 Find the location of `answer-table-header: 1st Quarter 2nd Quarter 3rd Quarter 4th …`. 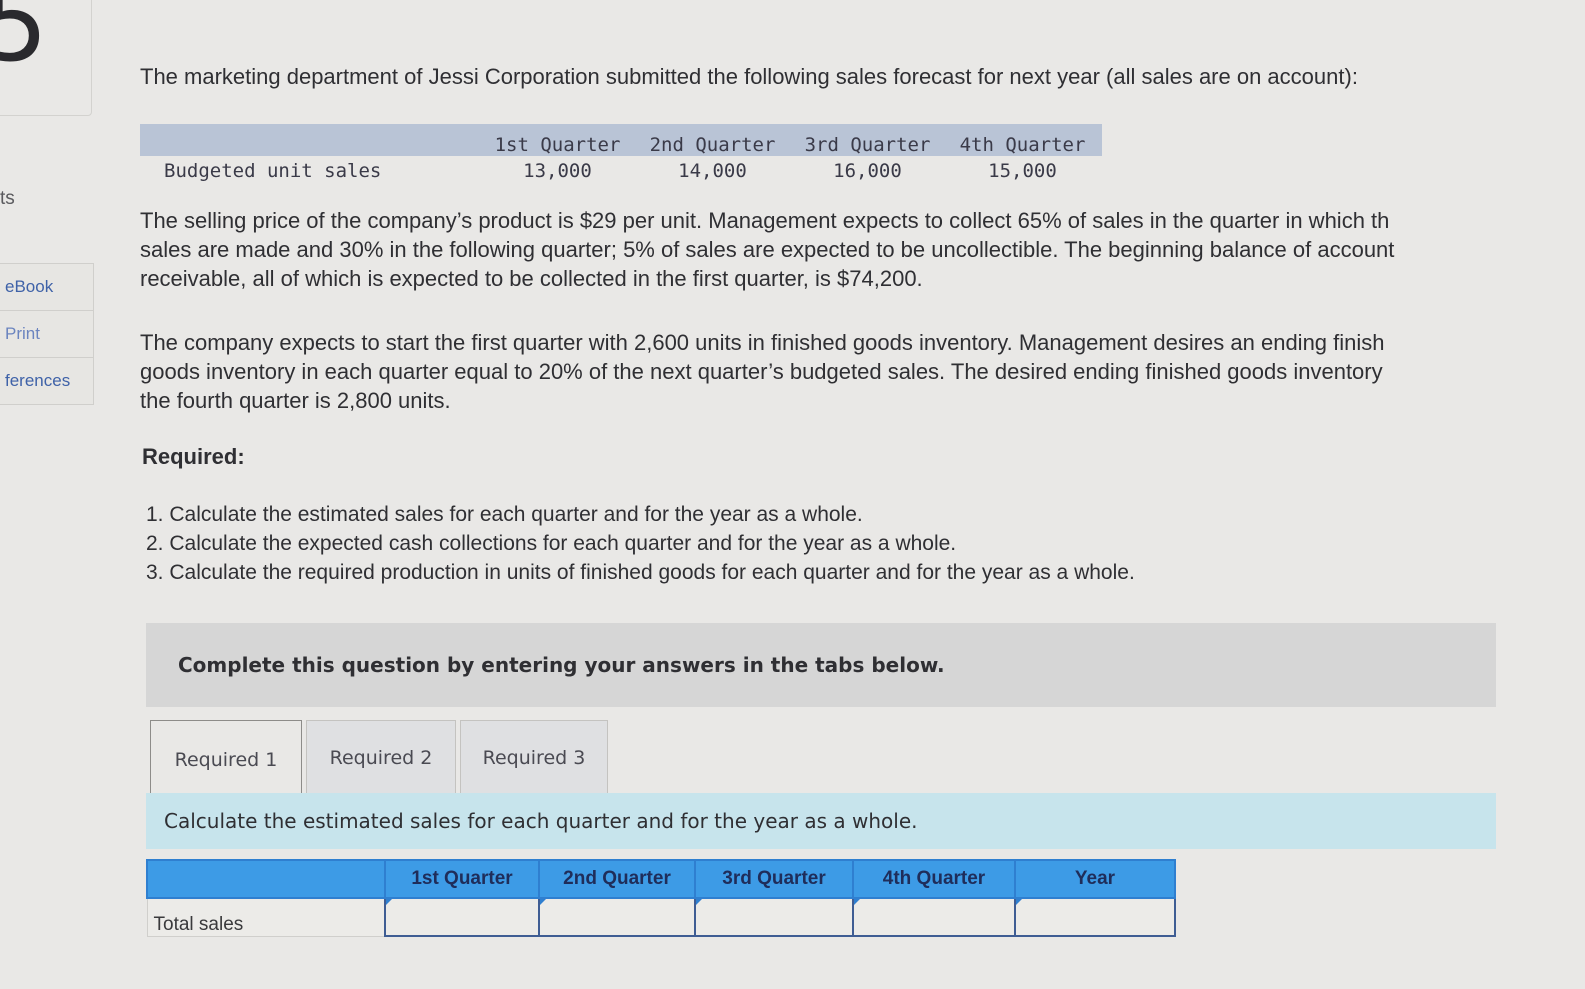

answer-table-header: 1st Quarter 2nd Quarter 3rd Quarter 4th … is located at coordinates (661, 879).